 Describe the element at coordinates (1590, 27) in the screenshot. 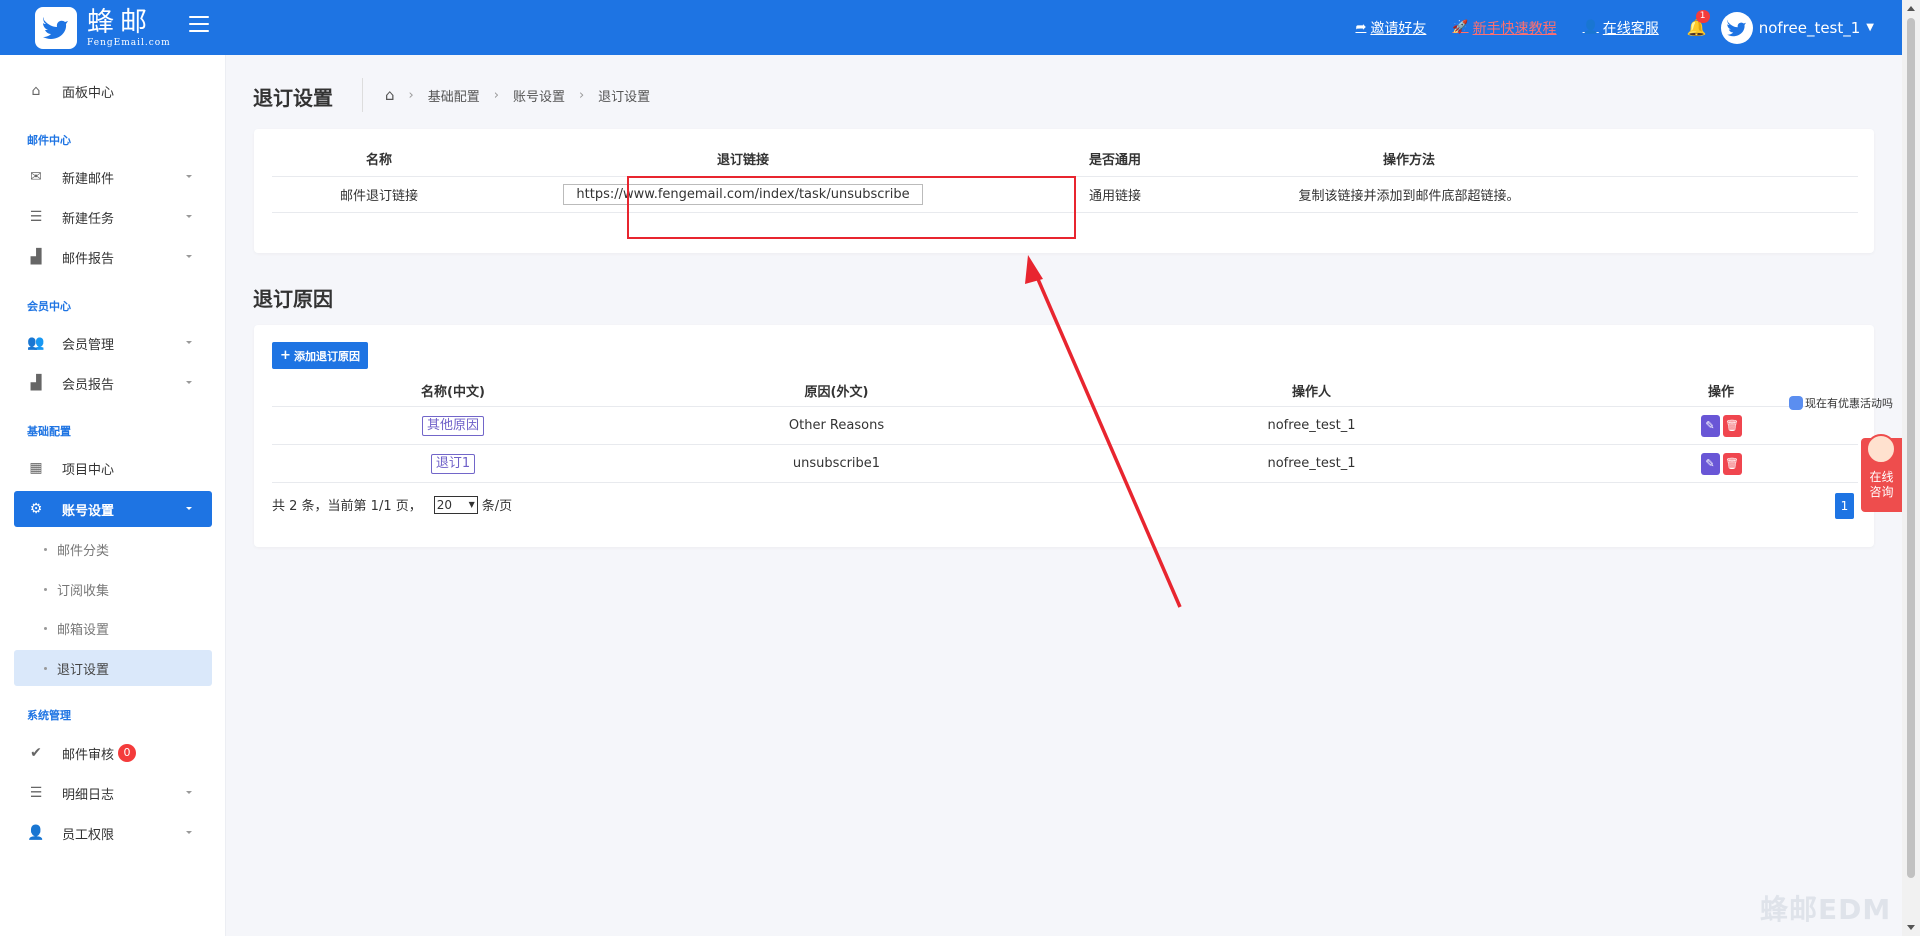

I see `user-icon: 👤` at that location.